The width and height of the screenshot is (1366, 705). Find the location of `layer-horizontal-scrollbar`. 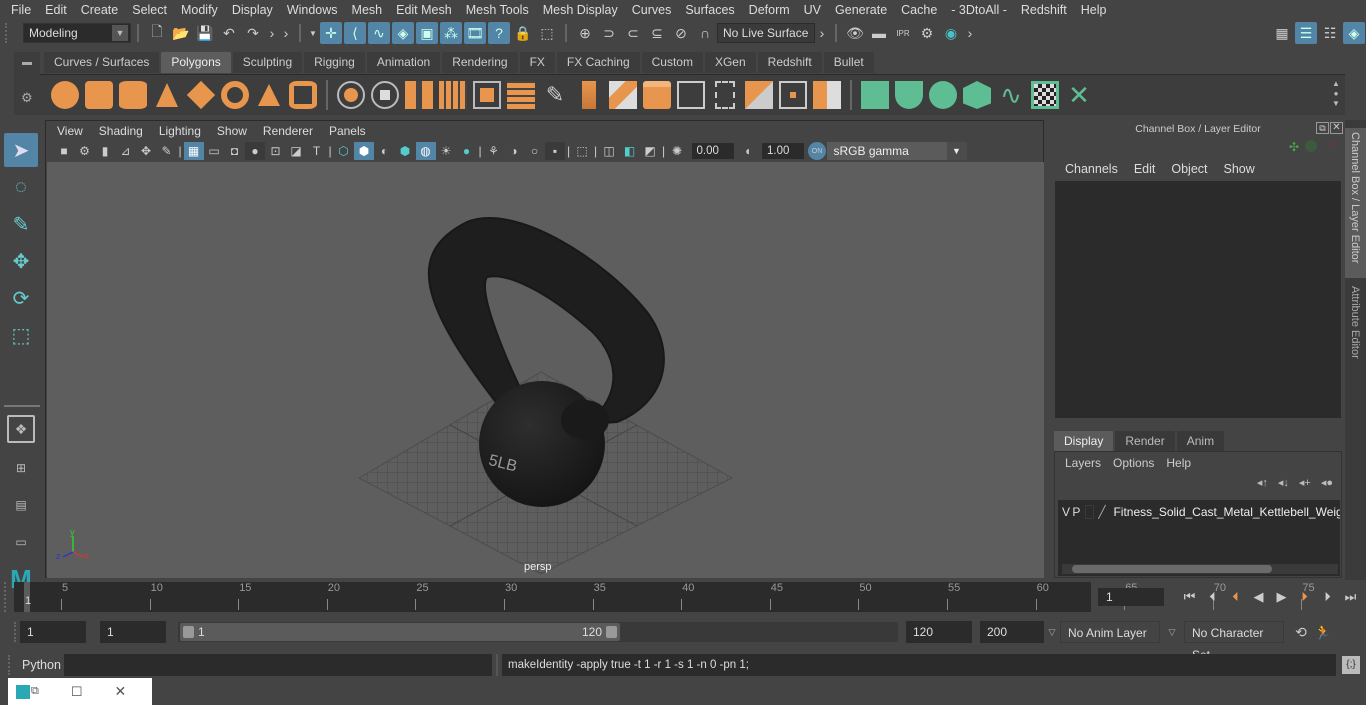

layer-horizontal-scrollbar is located at coordinates (1200, 569).